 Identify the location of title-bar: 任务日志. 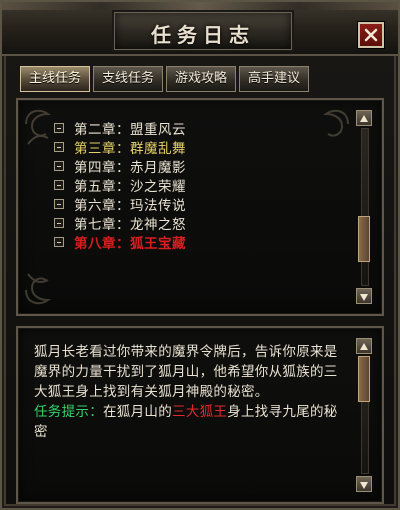
(200, 29).